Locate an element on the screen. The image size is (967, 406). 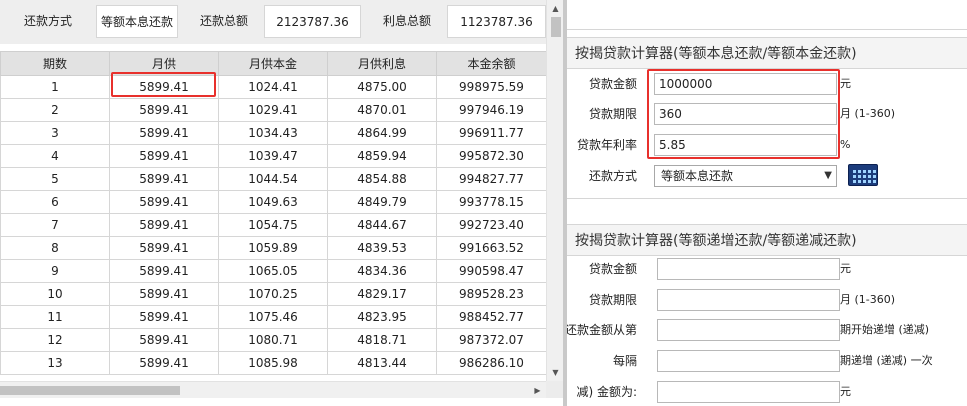
header-balance: 本金余额 is located at coordinates (491, 63).